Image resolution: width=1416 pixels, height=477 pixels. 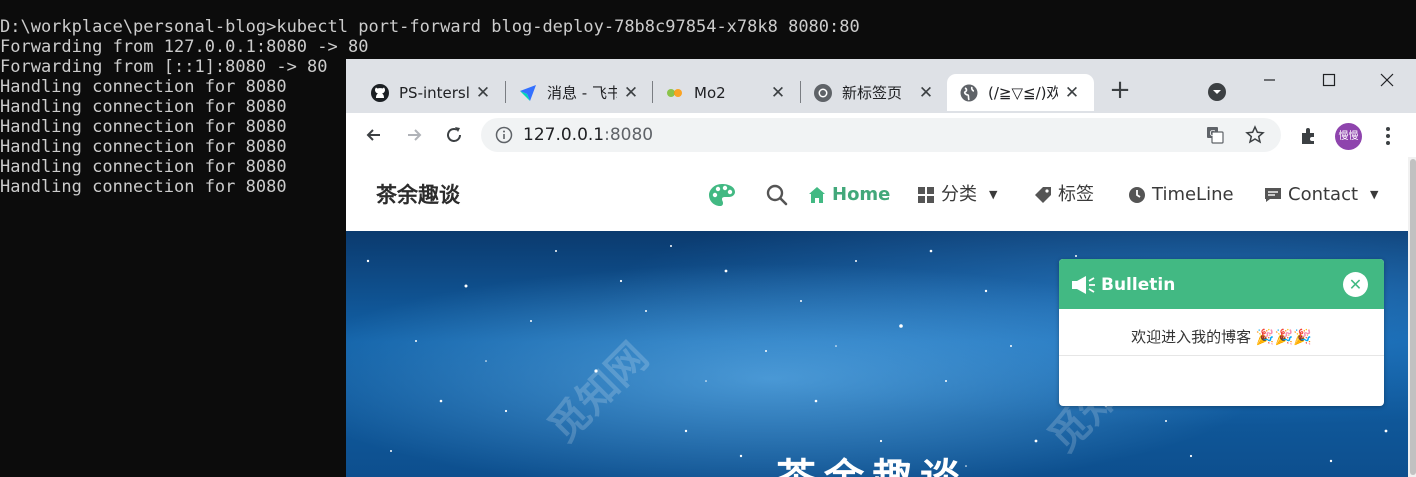 I want to click on site-brand: 茶余趣谈, so click(x=418, y=195).